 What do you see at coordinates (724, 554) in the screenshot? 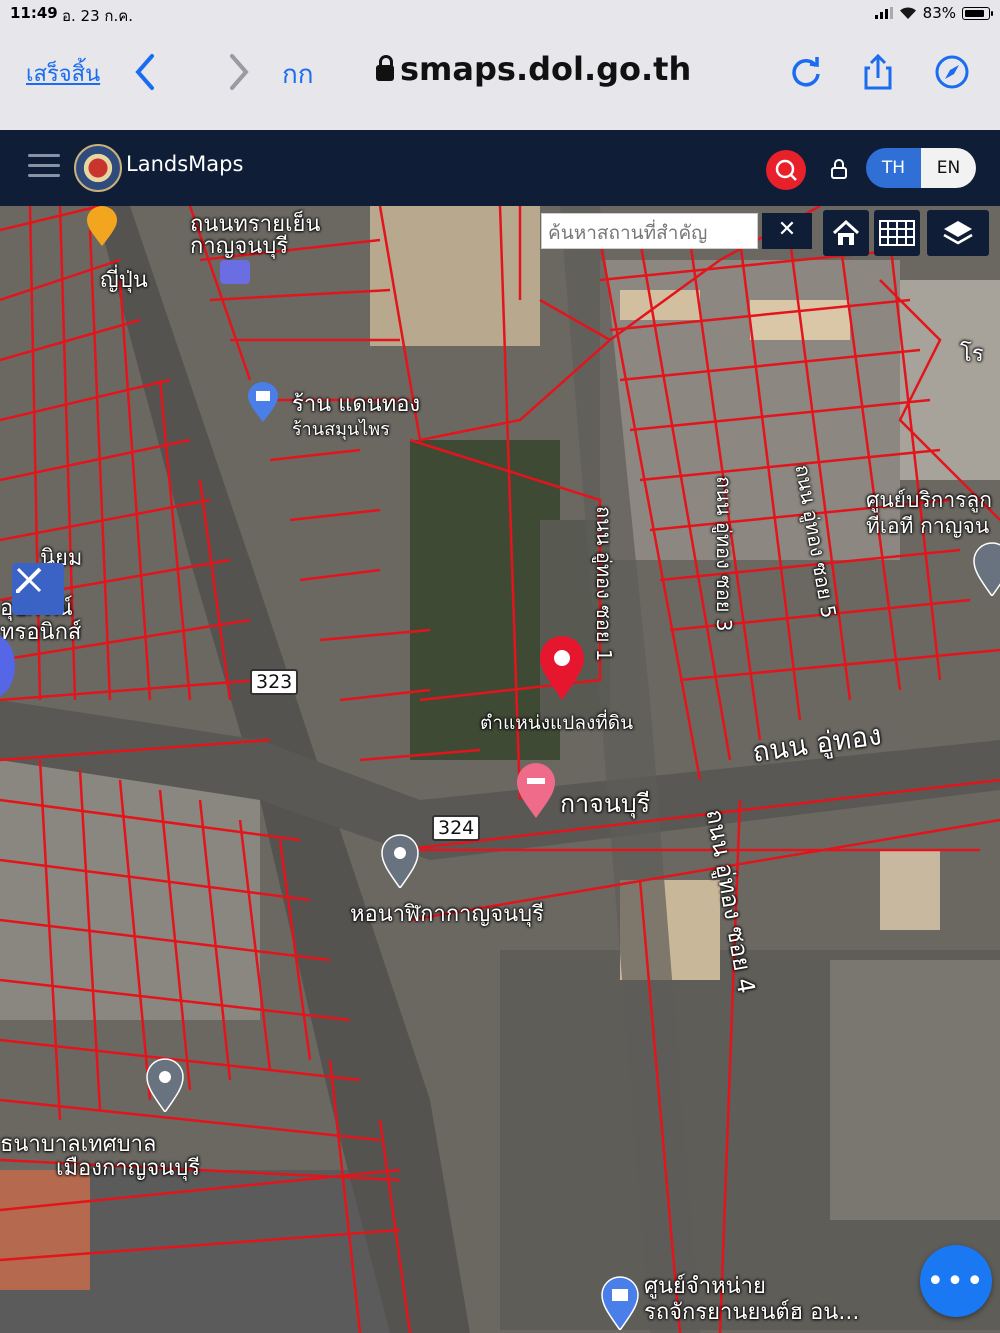
I see `map-label-utong-soi3: ถนน อู่ทอง ซอย 3` at bounding box center [724, 554].